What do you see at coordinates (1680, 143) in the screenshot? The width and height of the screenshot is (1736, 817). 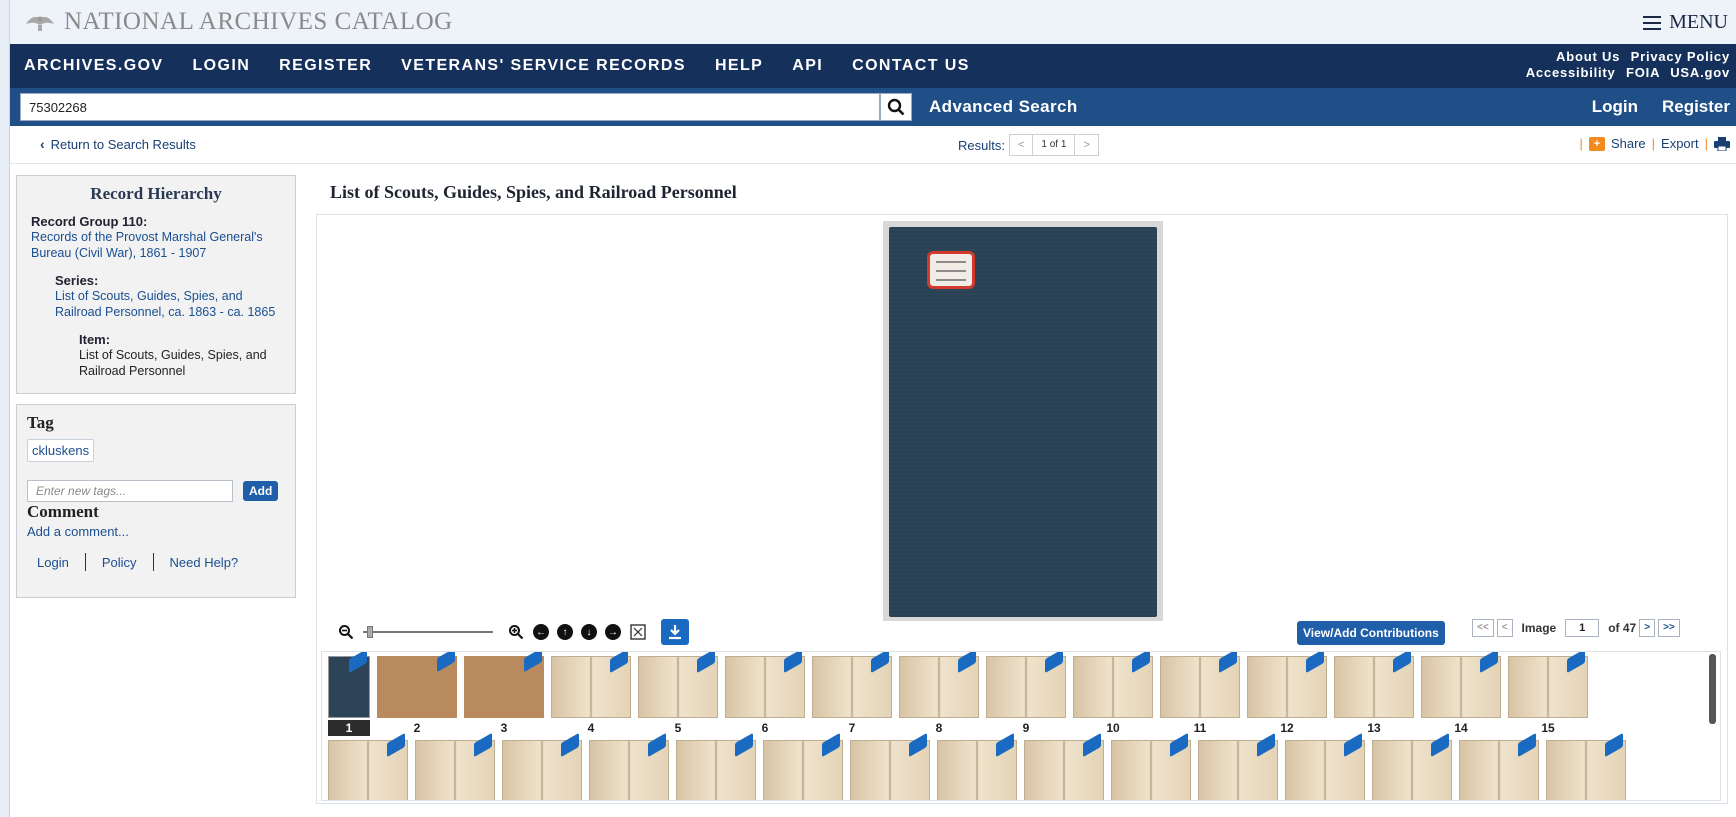 I see `export-link: Export` at bounding box center [1680, 143].